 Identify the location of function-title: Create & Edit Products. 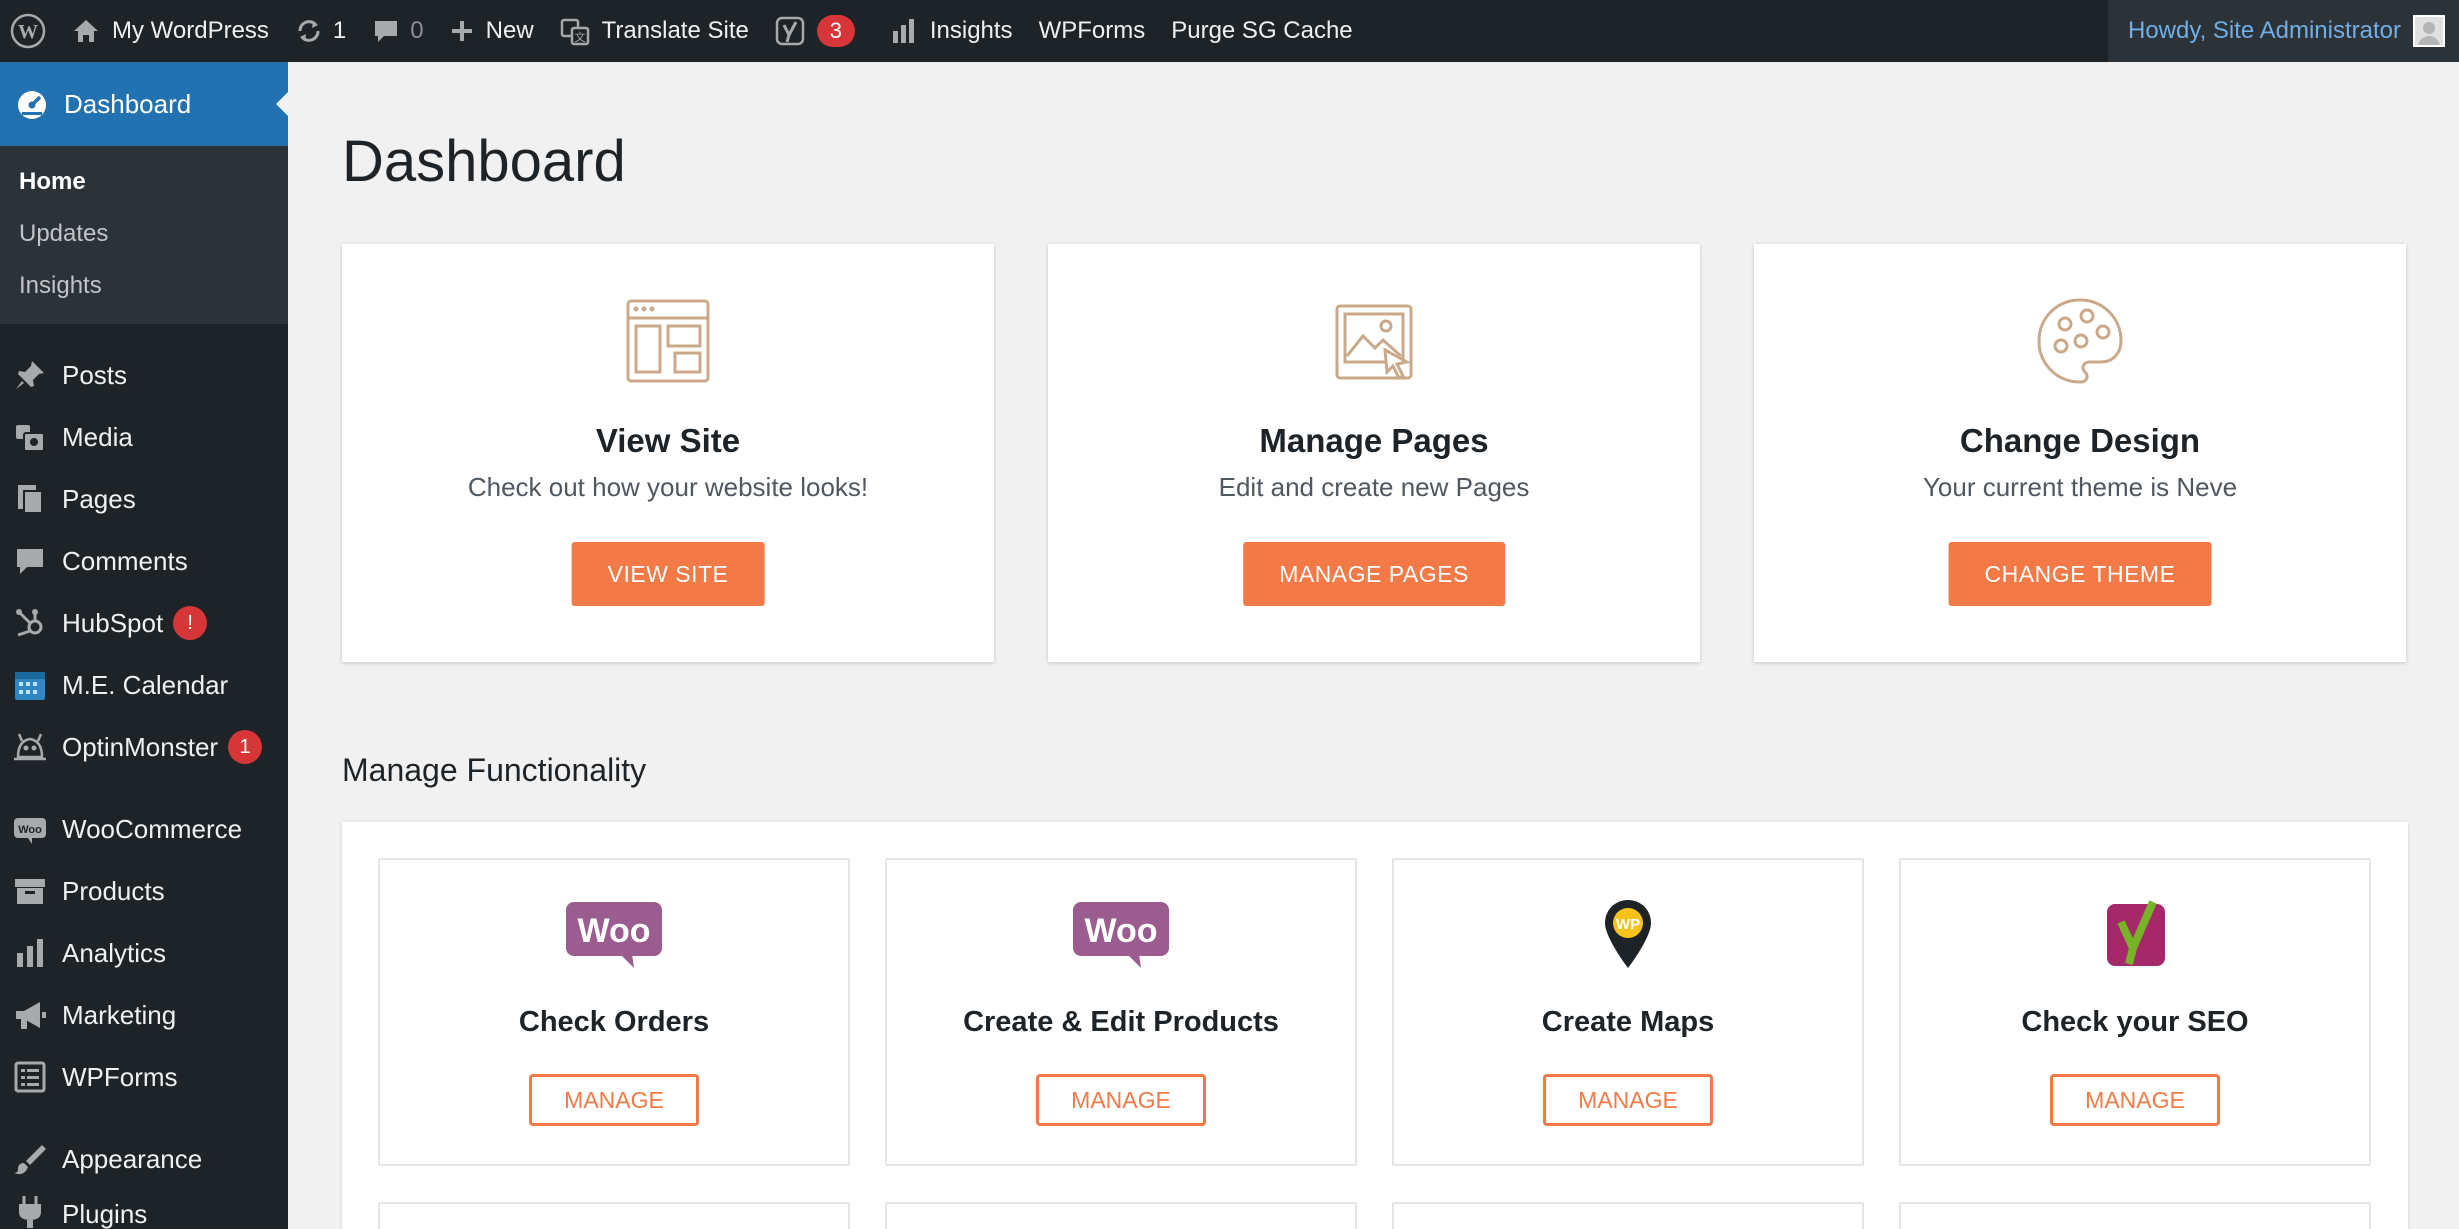
(1121, 1022).